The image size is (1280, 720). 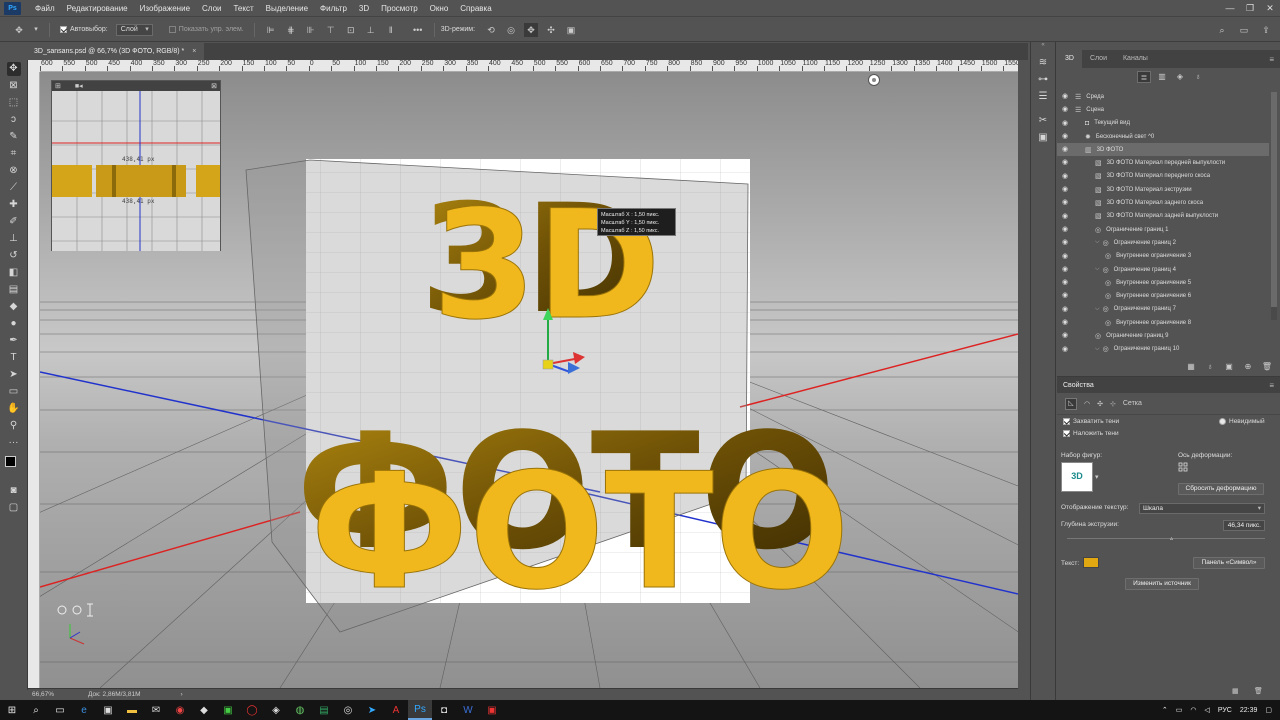 What do you see at coordinates (1179, 710) in the screenshot?
I see `battery-icon: ▭` at bounding box center [1179, 710].